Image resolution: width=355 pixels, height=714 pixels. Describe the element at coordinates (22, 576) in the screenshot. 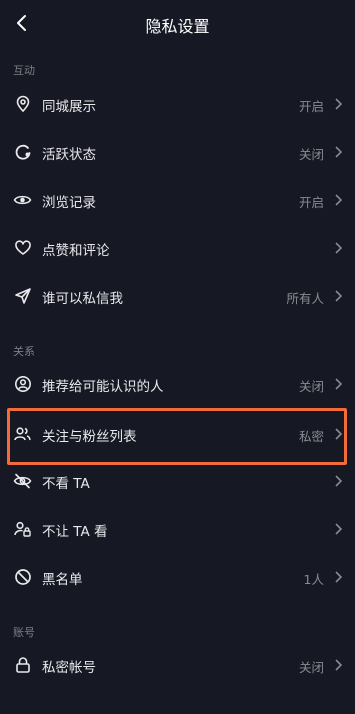

I see `ban-icon` at that location.